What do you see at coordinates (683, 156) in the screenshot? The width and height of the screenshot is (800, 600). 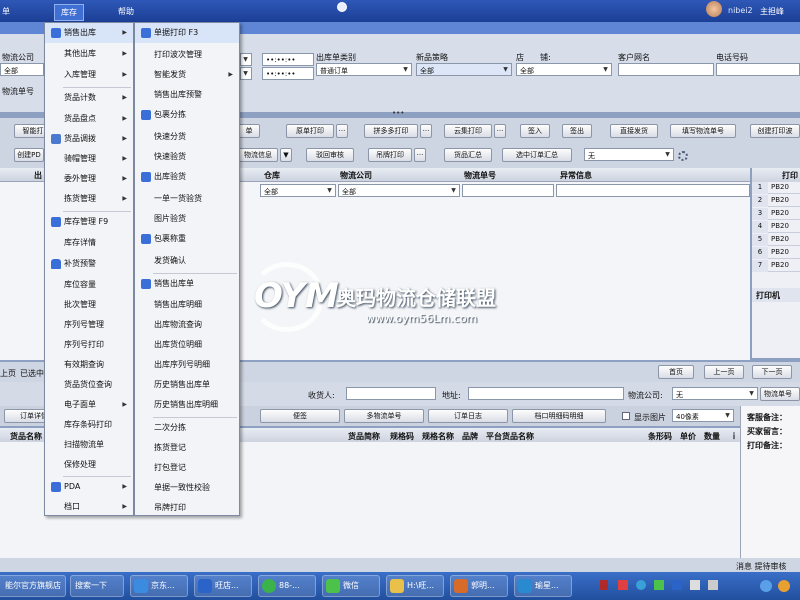 I see `gear-icon` at bounding box center [683, 156].